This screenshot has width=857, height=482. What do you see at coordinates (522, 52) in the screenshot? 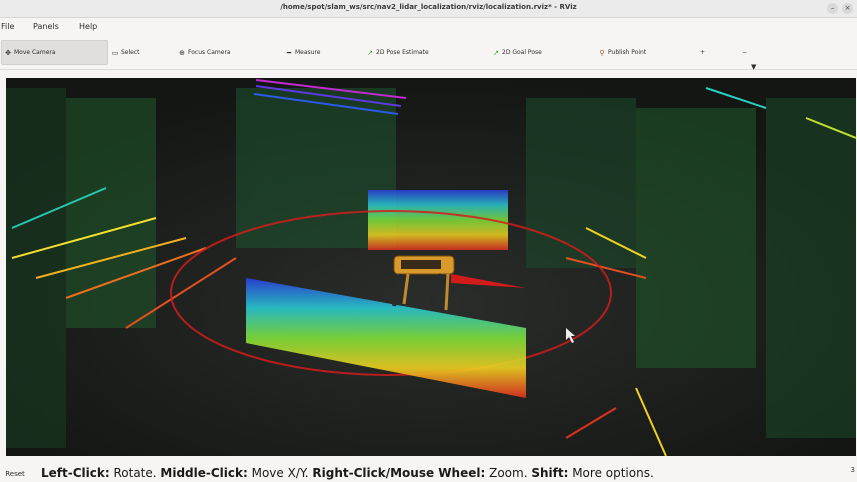
I see `goal-pose-label: 2D Goal Pose` at bounding box center [522, 52].